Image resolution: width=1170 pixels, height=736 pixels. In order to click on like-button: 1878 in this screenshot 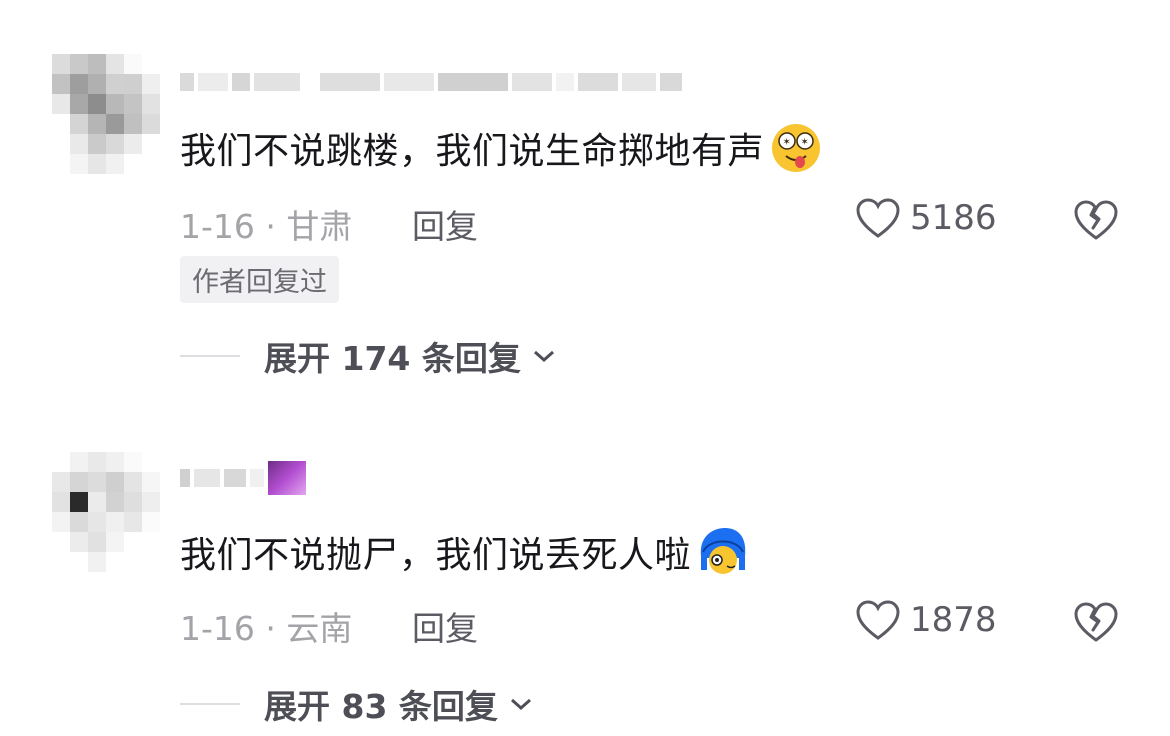, I will do `click(925, 620)`.